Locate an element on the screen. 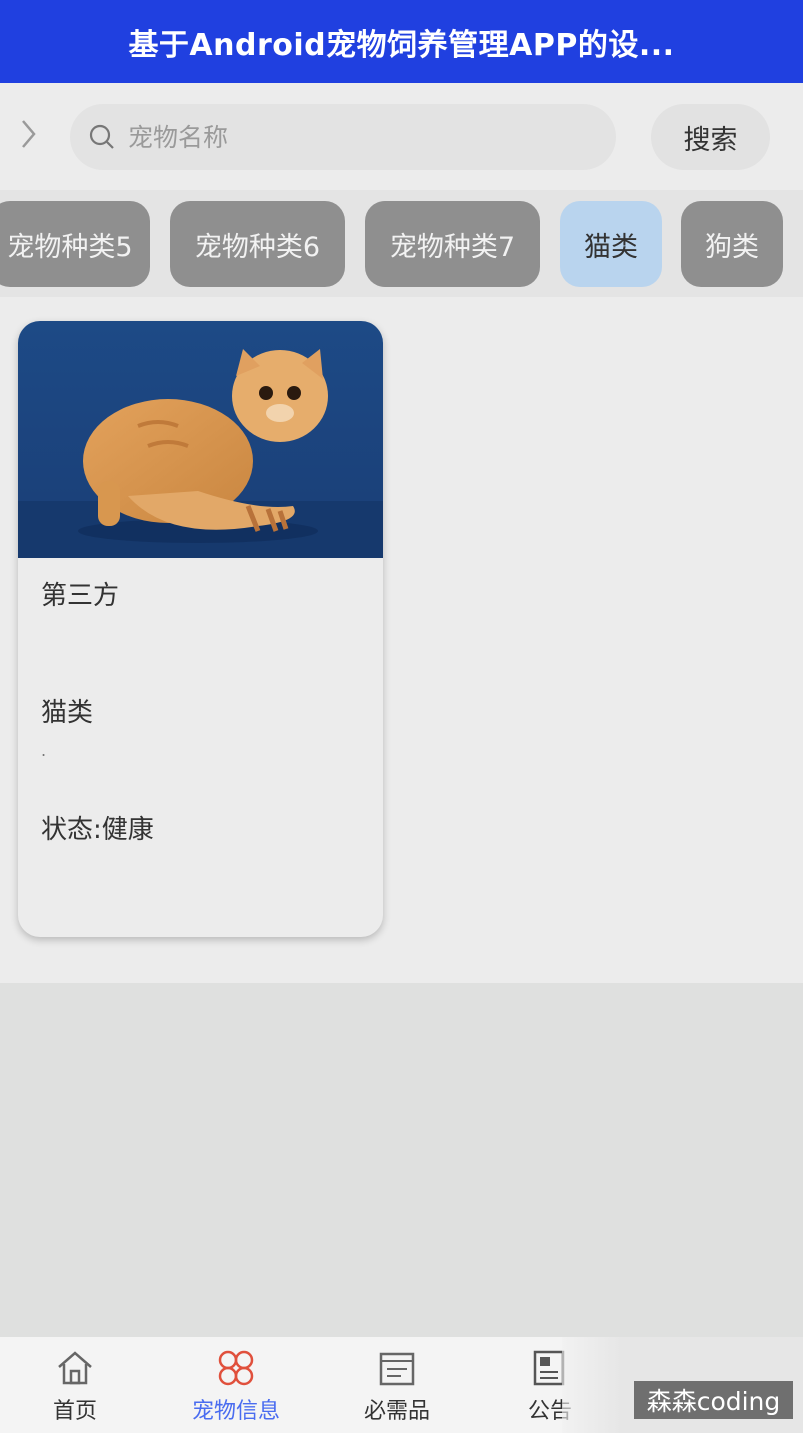 This screenshot has width=803, height=1433. pet-status: 状态:健康 is located at coordinates (97, 830).